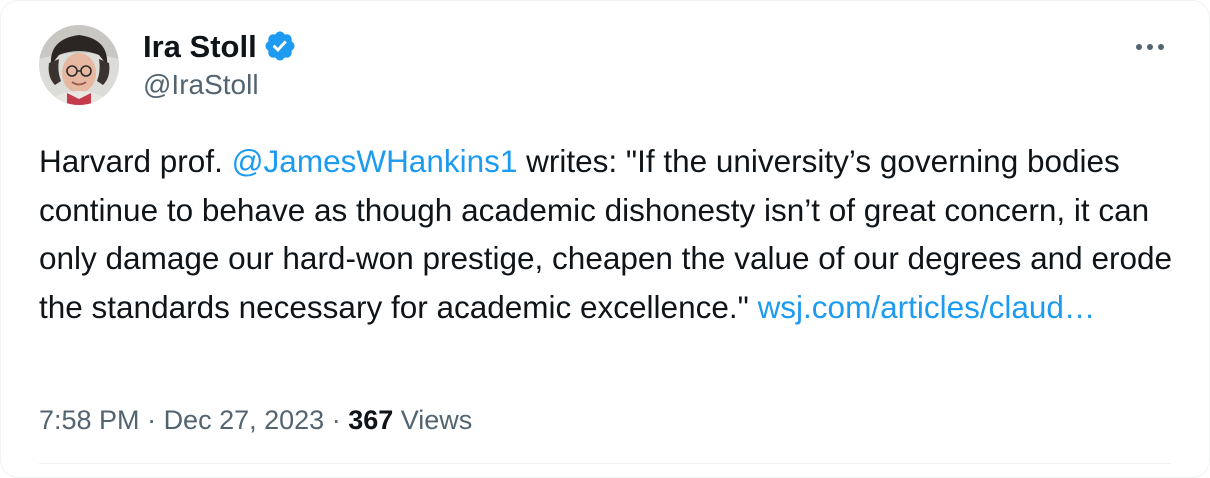  I want to click on author-avatar, so click(79, 65).